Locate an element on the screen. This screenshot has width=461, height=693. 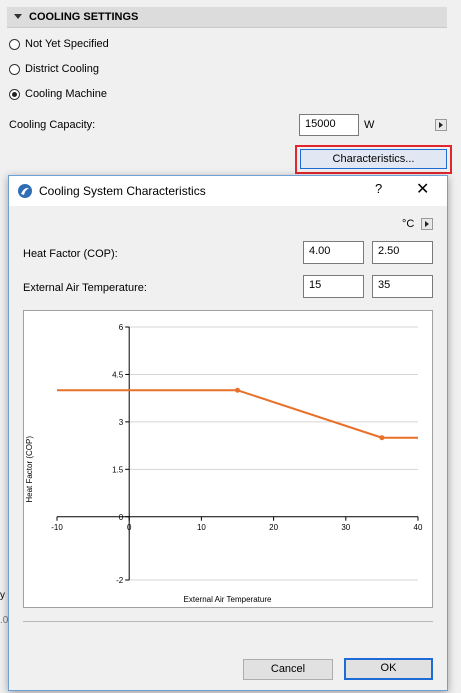
cooling-settings-header: COOLING SETTINGS is located at coordinates (227, 17).